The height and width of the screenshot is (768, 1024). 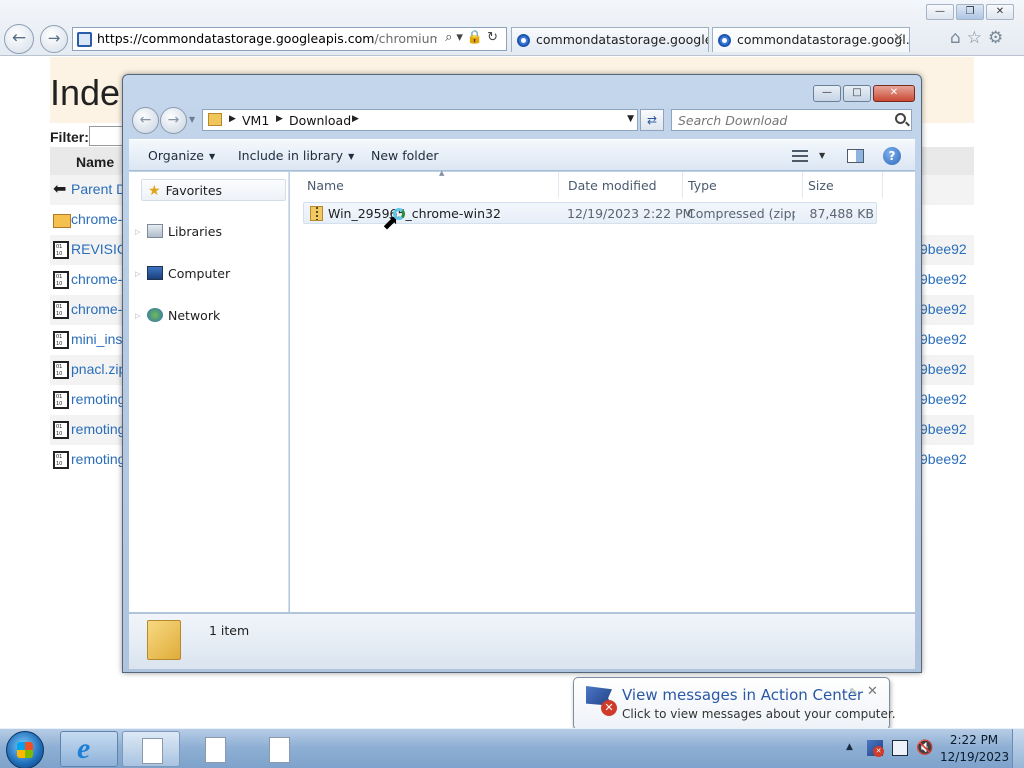 What do you see at coordinates (743, 185) in the screenshot?
I see `column-header-type: Type` at bounding box center [743, 185].